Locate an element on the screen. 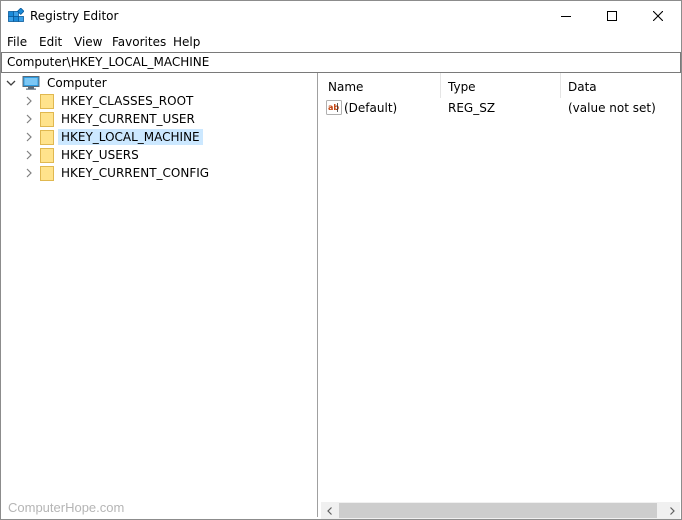 This screenshot has width=682, height=520. menu-bar: File Edit View Favorites Help is located at coordinates (341, 42).